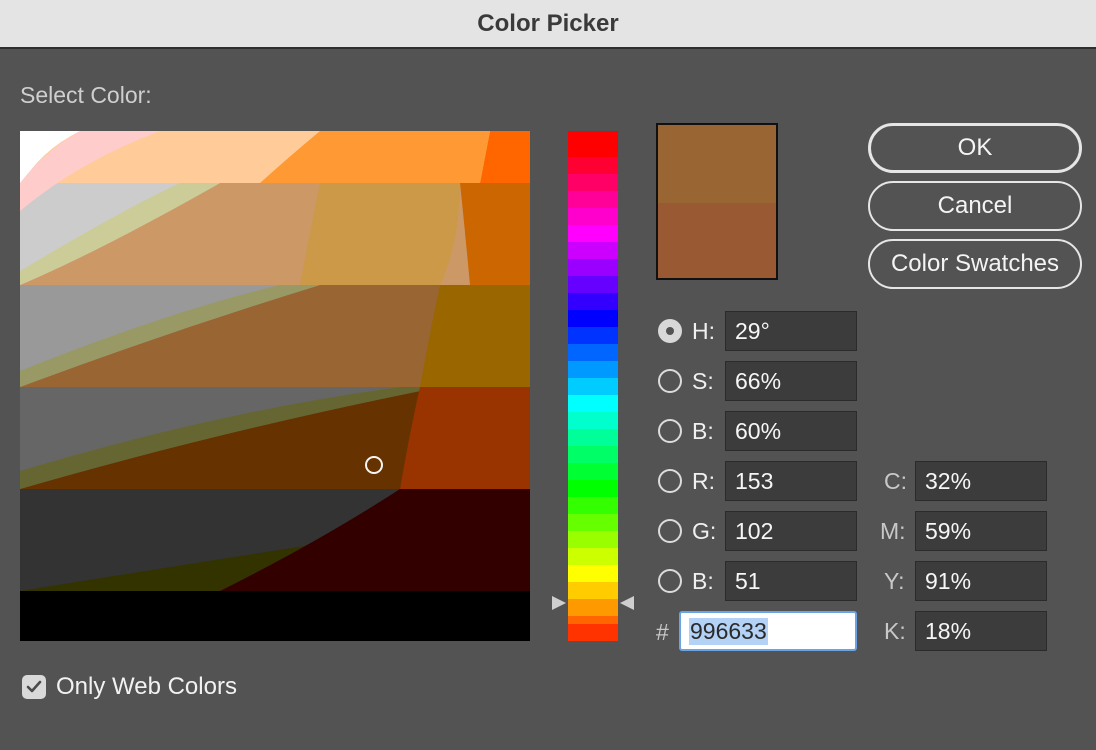 The height and width of the screenshot is (750, 1096). What do you see at coordinates (374, 465) in the screenshot?
I see `color-field-marker` at bounding box center [374, 465].